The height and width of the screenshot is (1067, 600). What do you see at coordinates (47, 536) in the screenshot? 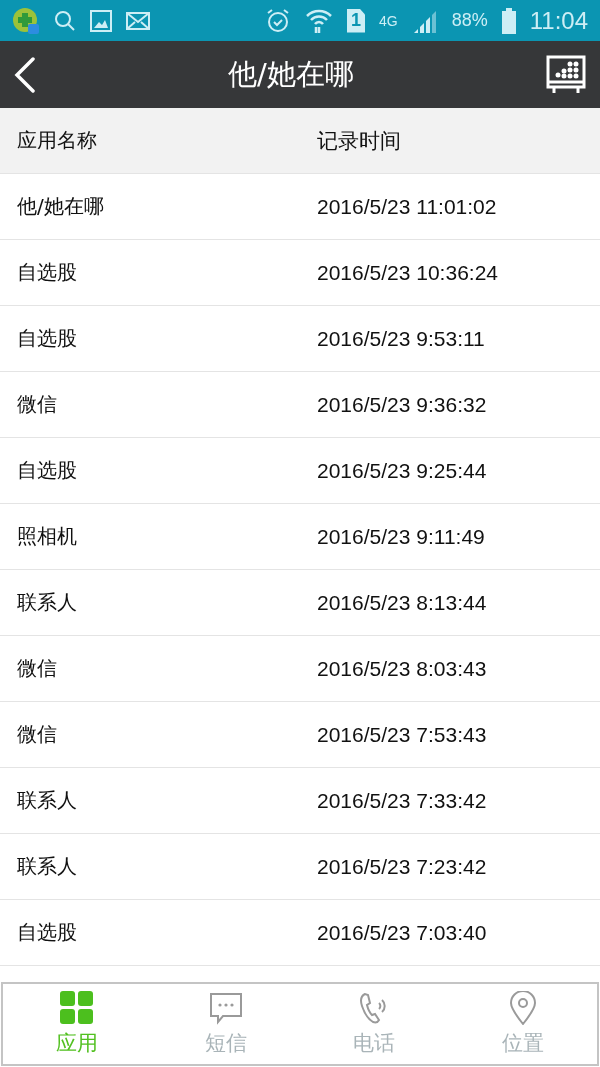
I see `table-cell-text: 照相机` at bounding box center [47, 536].